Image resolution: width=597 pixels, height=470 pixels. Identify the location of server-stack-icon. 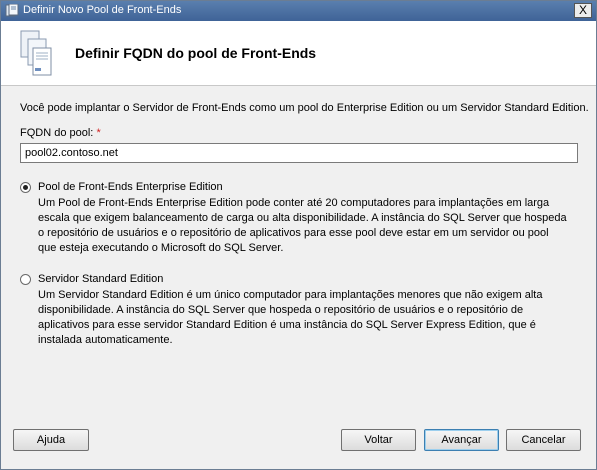
(36, 53).